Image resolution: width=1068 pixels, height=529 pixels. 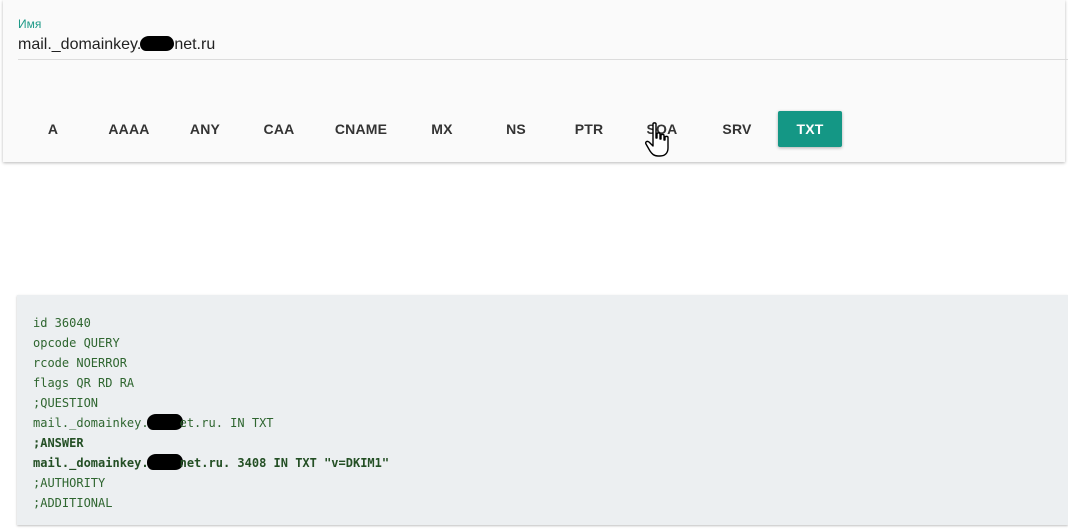 What do you see at coordinates (516, 129) in the screenshot?
I see `record-type-button-ns: NS` at bounding box center [516, 129].